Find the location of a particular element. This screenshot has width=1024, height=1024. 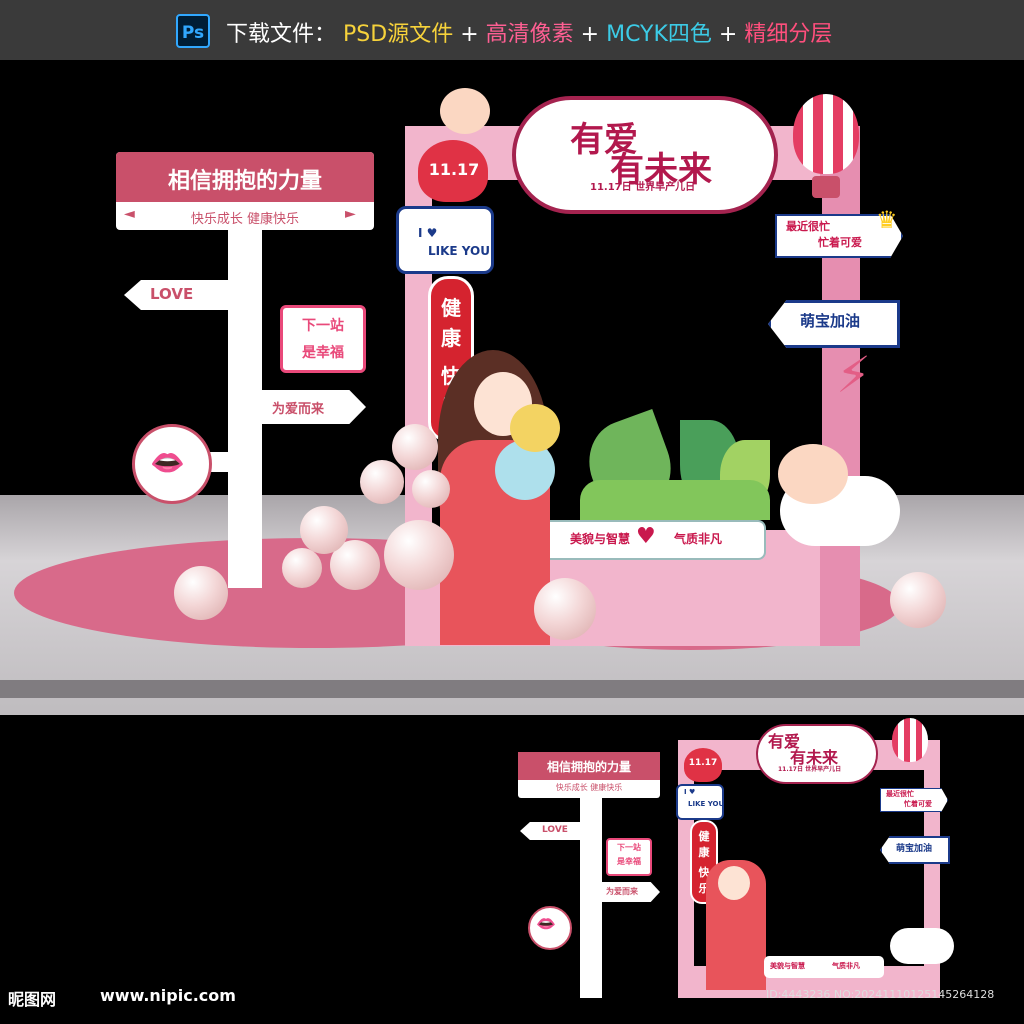

lightning-icon: ⚡ is located at coordinates (854, 375).